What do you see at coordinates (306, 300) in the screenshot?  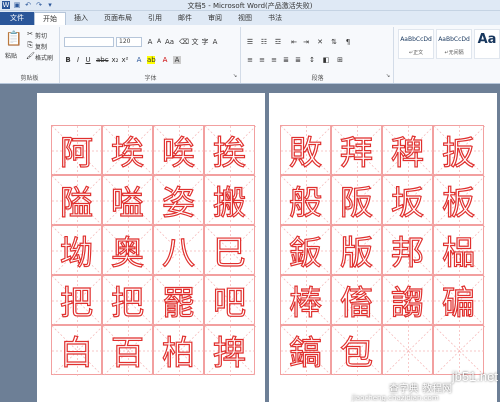 I see `grid-cell: 棒` at bounding box center [306, 300].